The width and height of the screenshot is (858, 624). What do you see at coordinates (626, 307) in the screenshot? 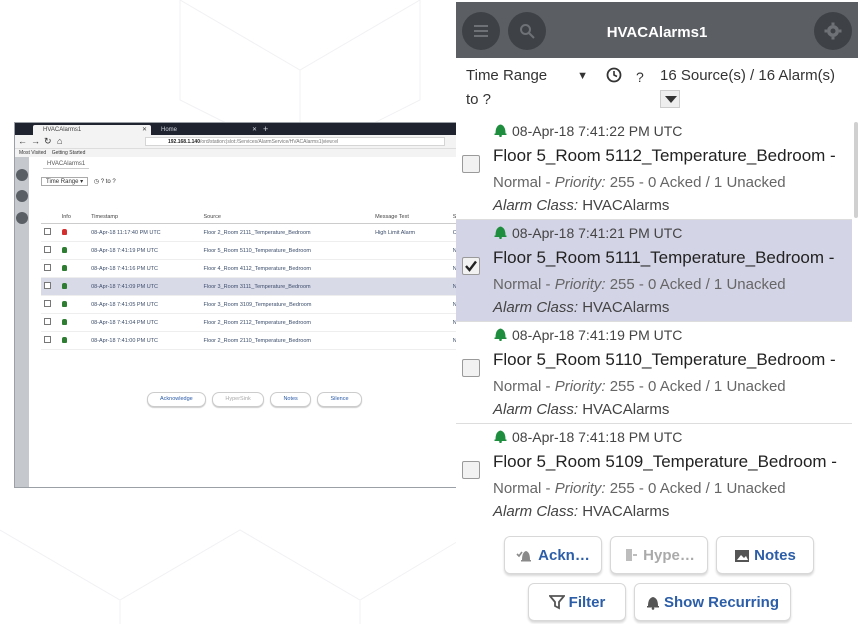
I see `alarm-class-value: HVACAlarms` at bounding box center [626, 307].